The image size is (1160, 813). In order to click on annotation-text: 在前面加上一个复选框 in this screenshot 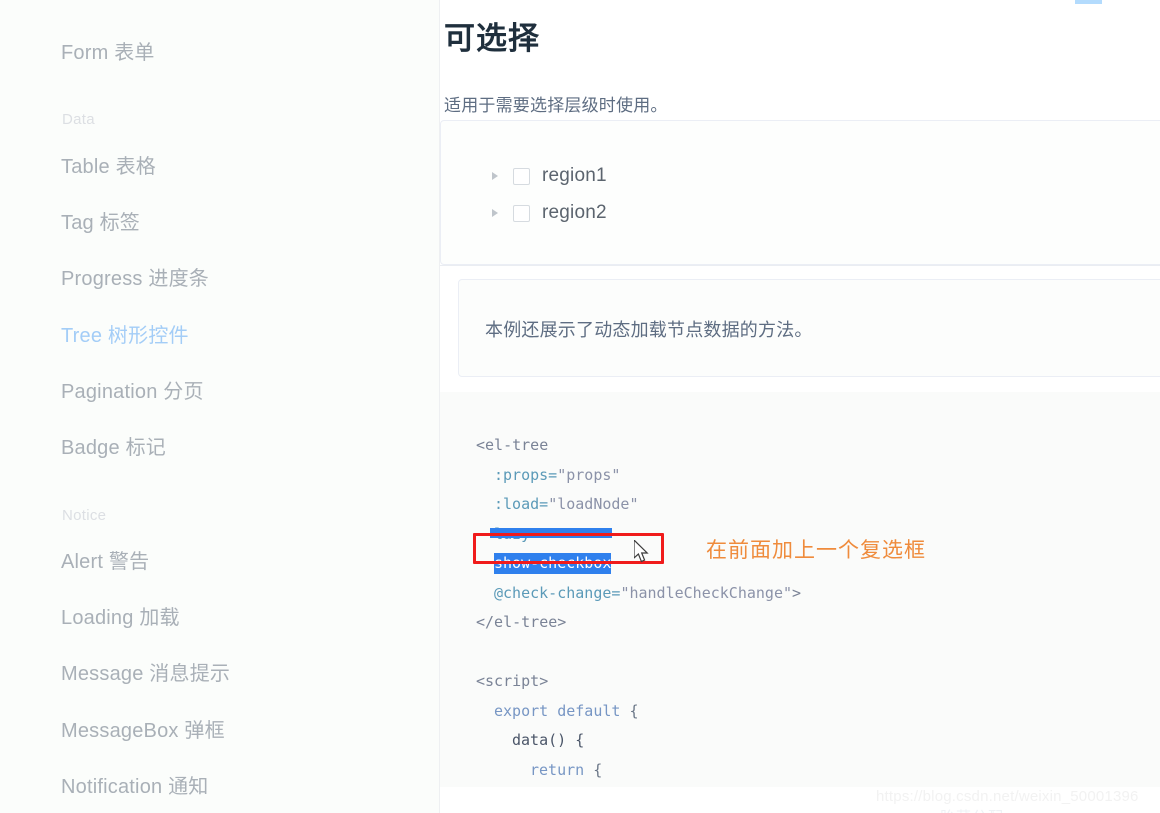, I will do `click(816, 550)`.